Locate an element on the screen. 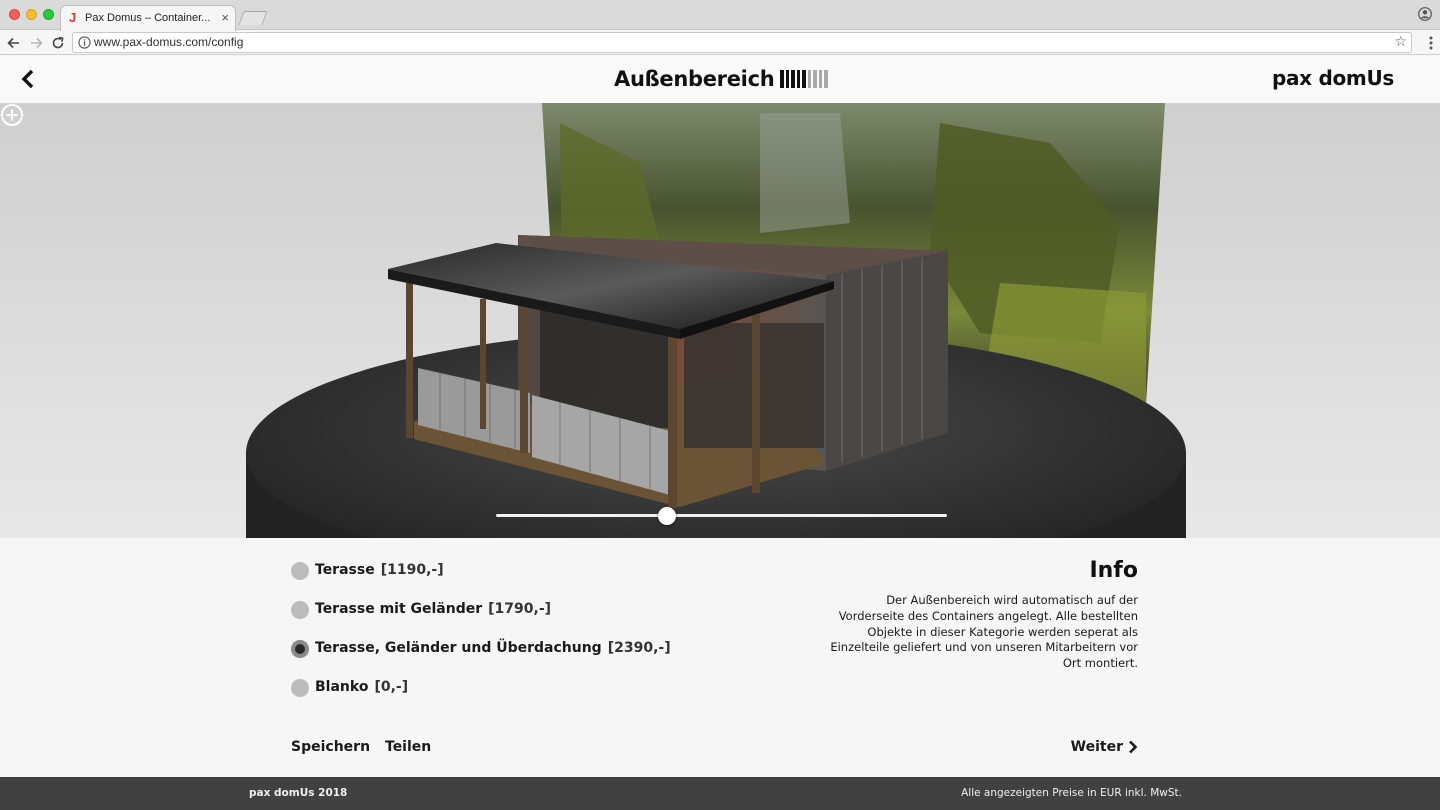 Image resolution: width=1440 pixels, height=810 pixels. window-minimize-button is located at coordinates (31, 14).